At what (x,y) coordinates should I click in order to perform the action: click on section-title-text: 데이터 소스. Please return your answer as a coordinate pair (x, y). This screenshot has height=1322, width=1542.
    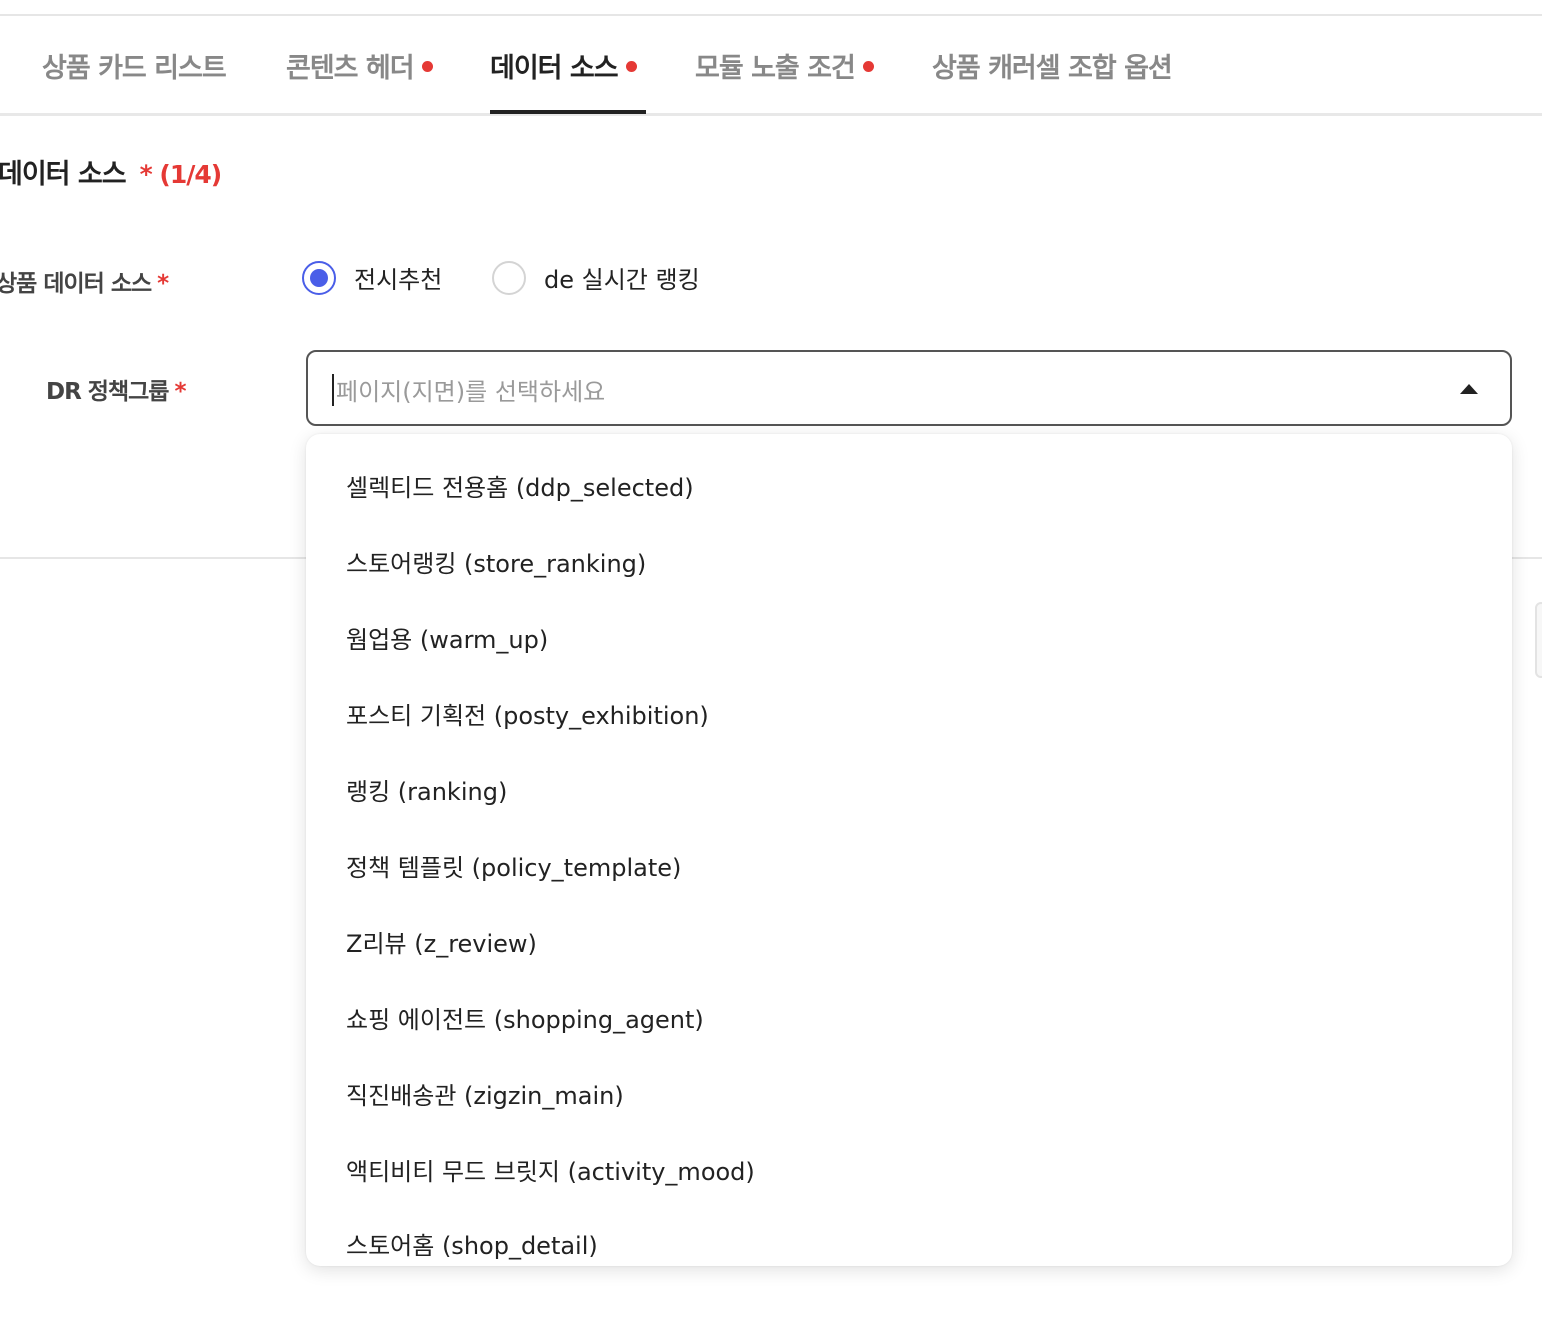
    Looking at the image, I should click on (63, 174).